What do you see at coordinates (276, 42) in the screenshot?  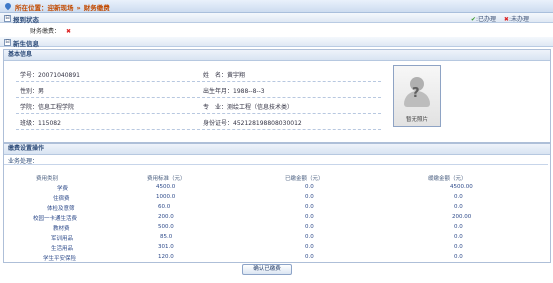 I see `newcomer-section-header: ⊟ 新生信息` at bounding box center [276, 42].